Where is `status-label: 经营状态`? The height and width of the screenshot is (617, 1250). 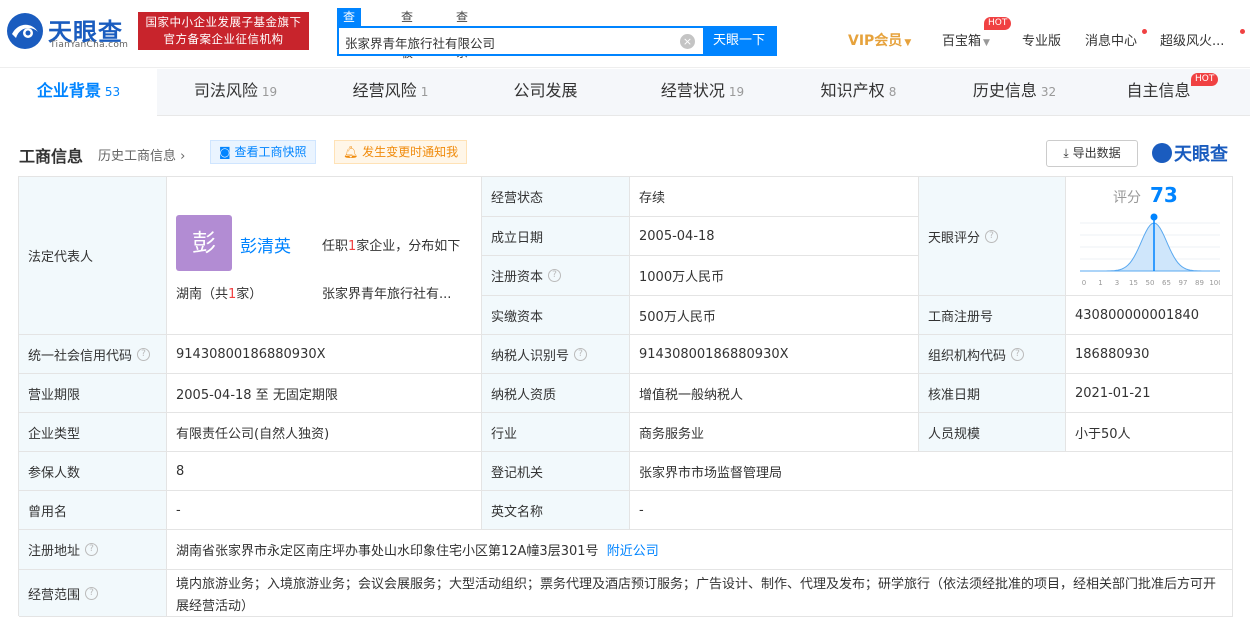
status-label: 经营状态 is located at coordinates (556, 197).